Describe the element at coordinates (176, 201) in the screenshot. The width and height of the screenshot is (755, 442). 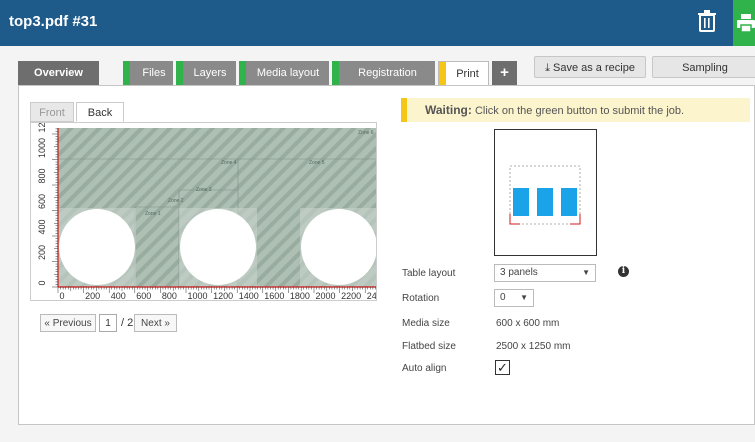
I see `zone-label: Zone 2` at that location.